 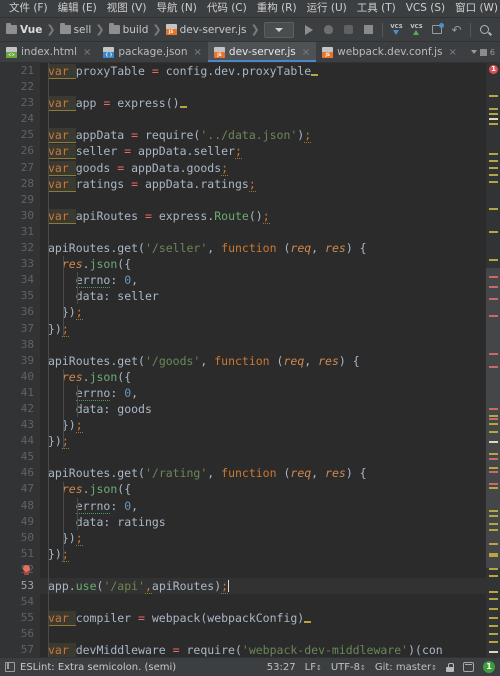 I want to click on breadcrumb-item-build: build, so click(x=128, y=29).